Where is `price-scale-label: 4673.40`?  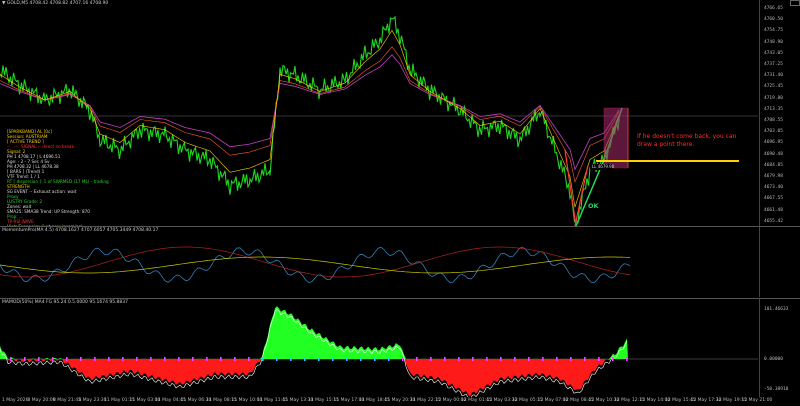 price-scale-label: 4673.40 is located at coordinates (773, 188).